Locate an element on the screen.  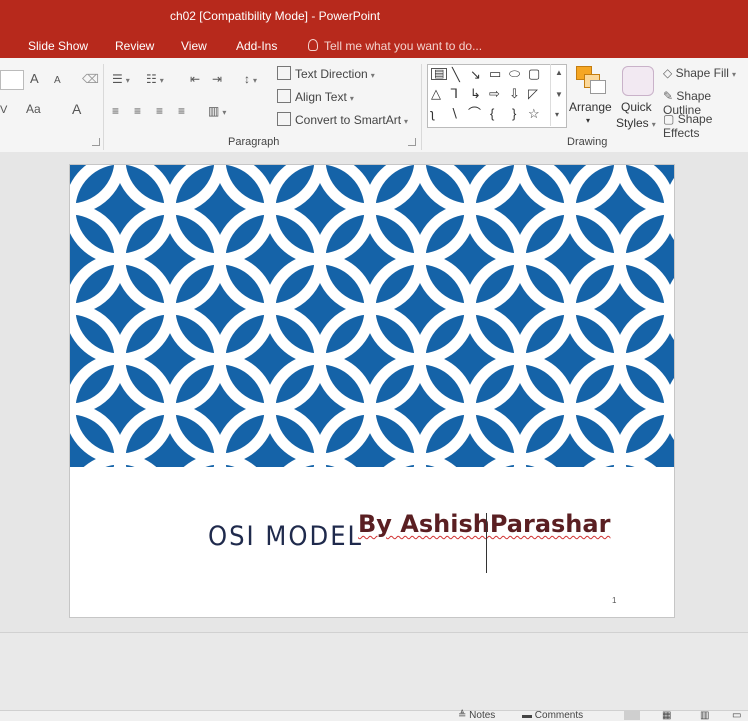
convert-smartart-button: Convert to SmartArt ▾ is located at coordinates (342, 119).